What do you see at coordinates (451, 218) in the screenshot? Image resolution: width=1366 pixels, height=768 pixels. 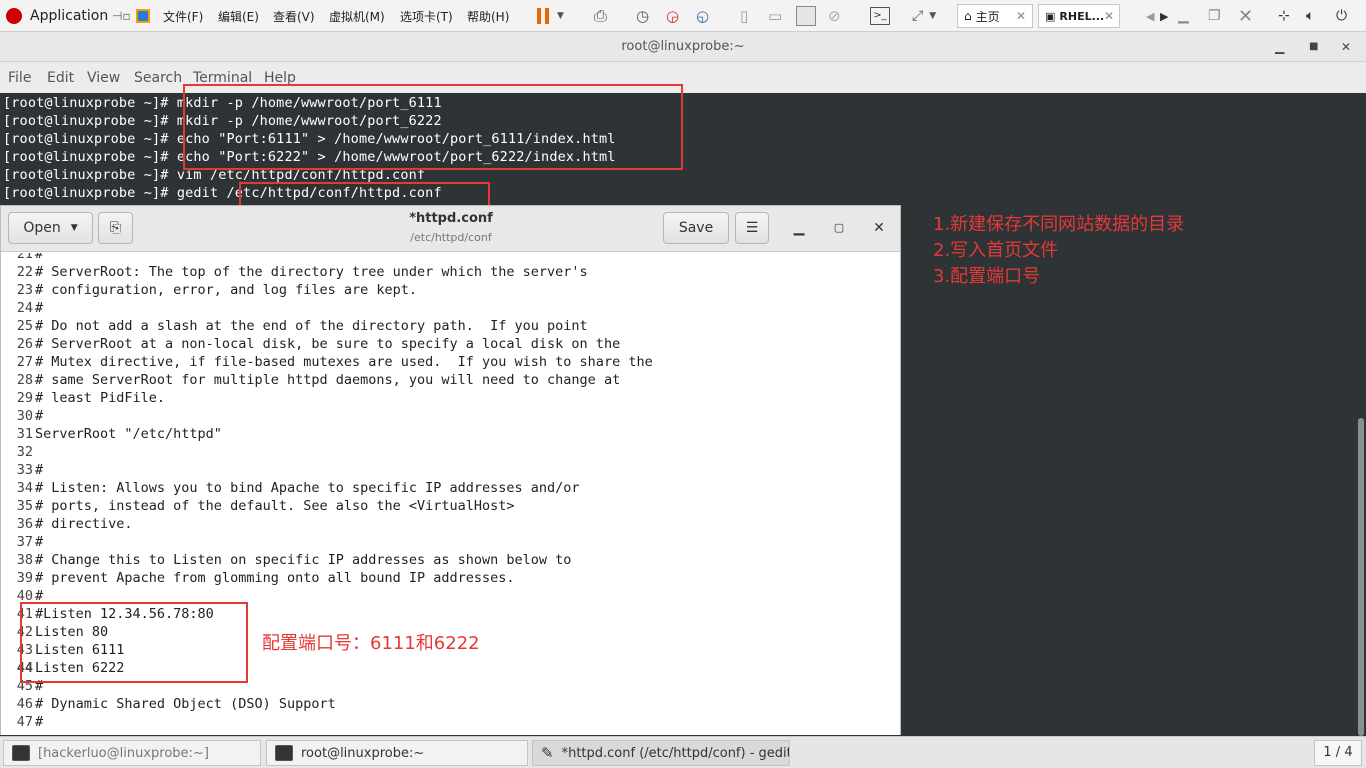 I see `document-title: *httpd.conf` at bounding box center [451, 218].